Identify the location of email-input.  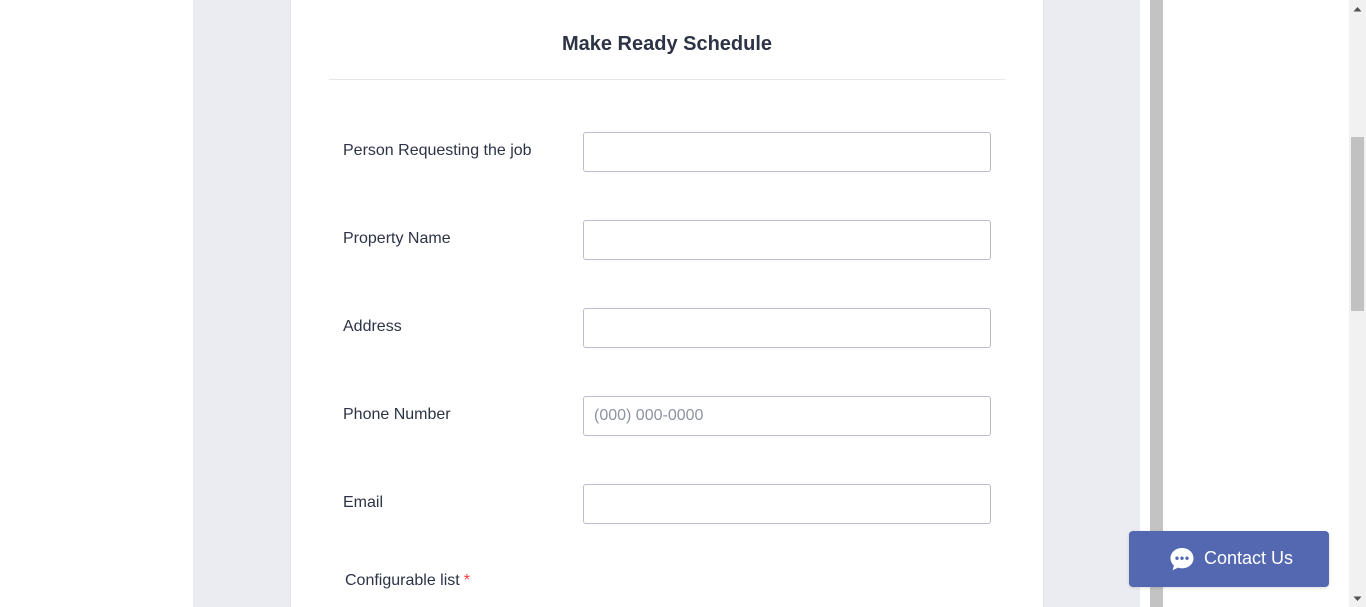
(787, 504).